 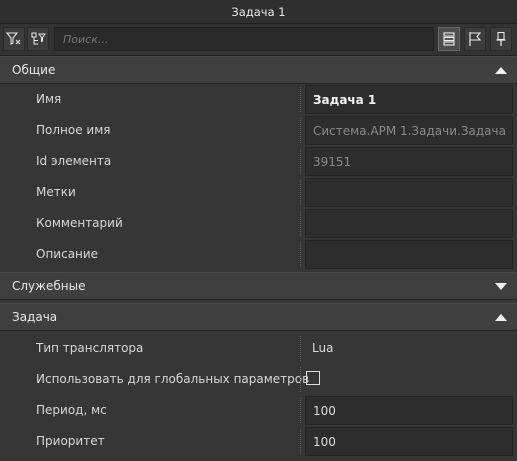 What do you see at coordinates (258, 441) in the screenshot?
I see `property-row-priority: Приоритет 100` at bounding box center [258, 441].